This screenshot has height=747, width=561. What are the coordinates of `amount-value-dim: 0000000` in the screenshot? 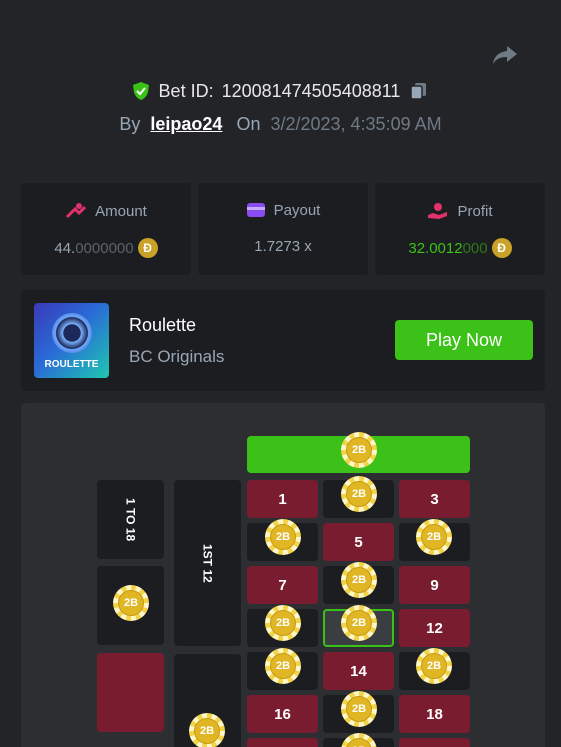 It's located at (104, 248).